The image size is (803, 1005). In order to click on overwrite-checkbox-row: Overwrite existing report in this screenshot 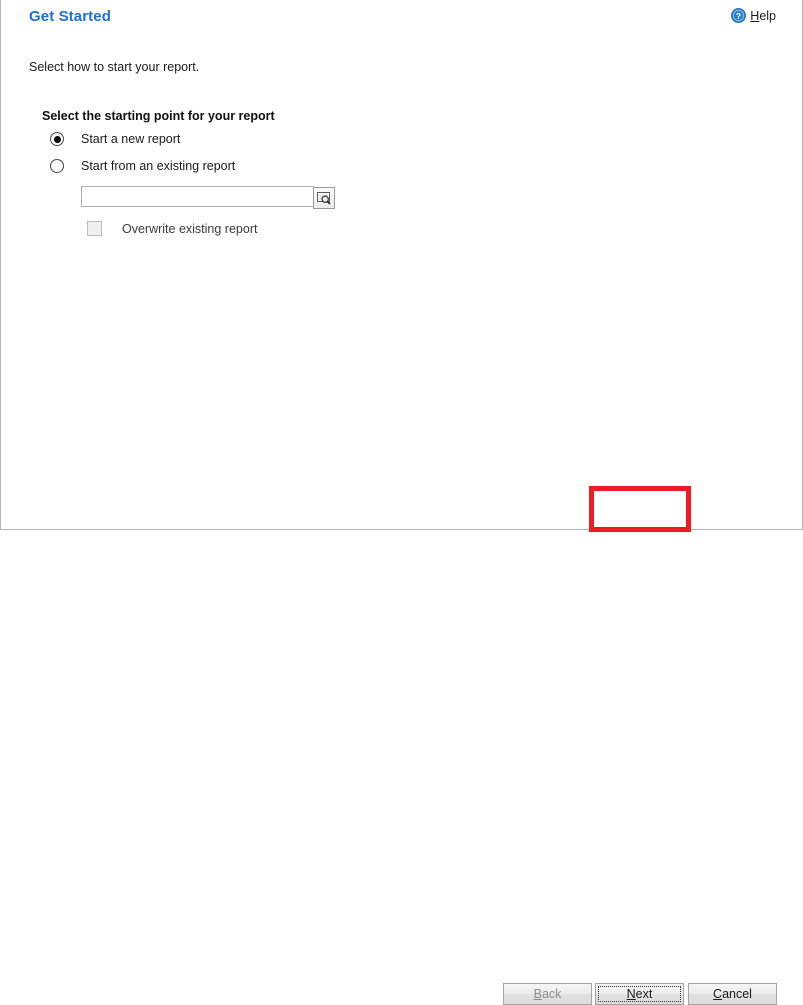, I will do `click(172, 228)`.